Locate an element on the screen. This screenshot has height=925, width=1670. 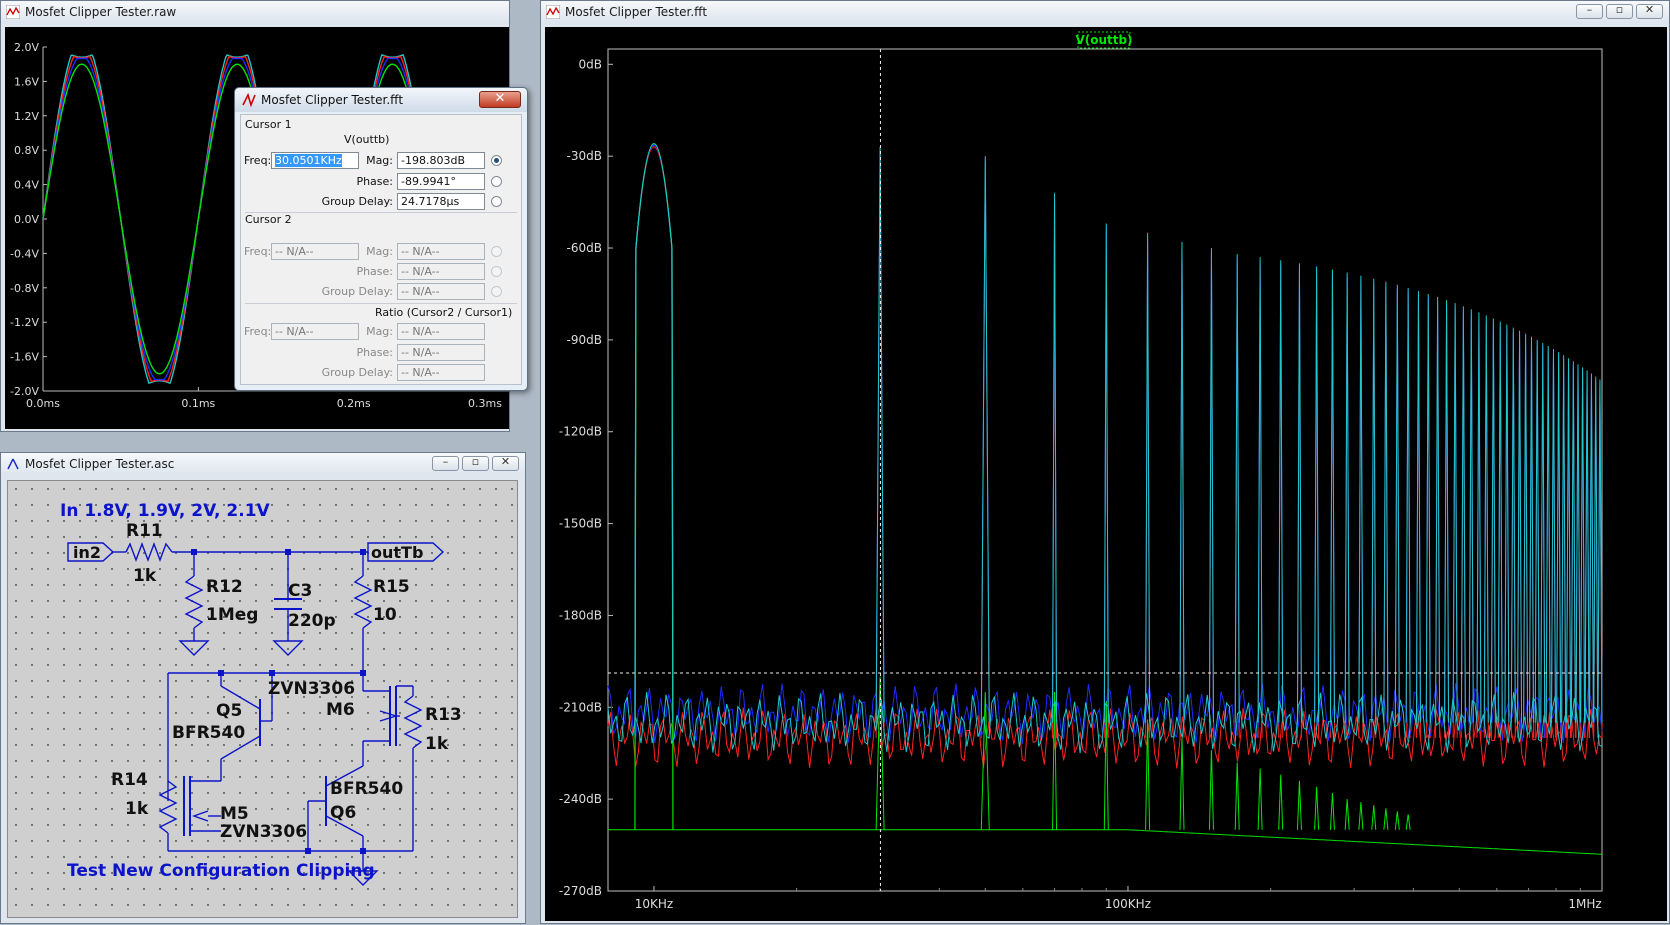
fft-x-tick-label: 1MHz is located at coordinates (1584, 904).